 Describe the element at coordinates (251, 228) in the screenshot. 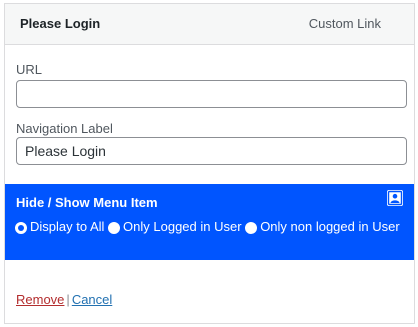

I see `radio-only-non-logged-in` at that location.